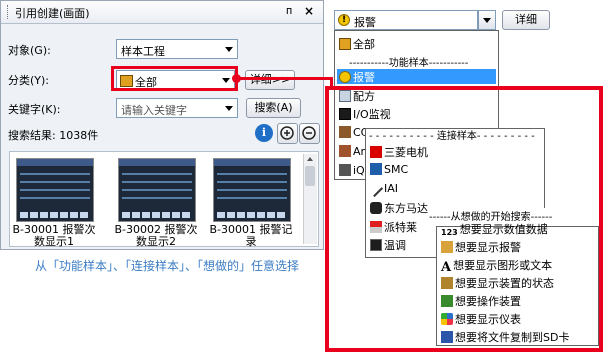 The height and width of the screenshot is (353, 604). What do you see at coordinates (177, 49) in the screenshot?
I see `object-select: 样本工程` at bounding box center [177, 49].